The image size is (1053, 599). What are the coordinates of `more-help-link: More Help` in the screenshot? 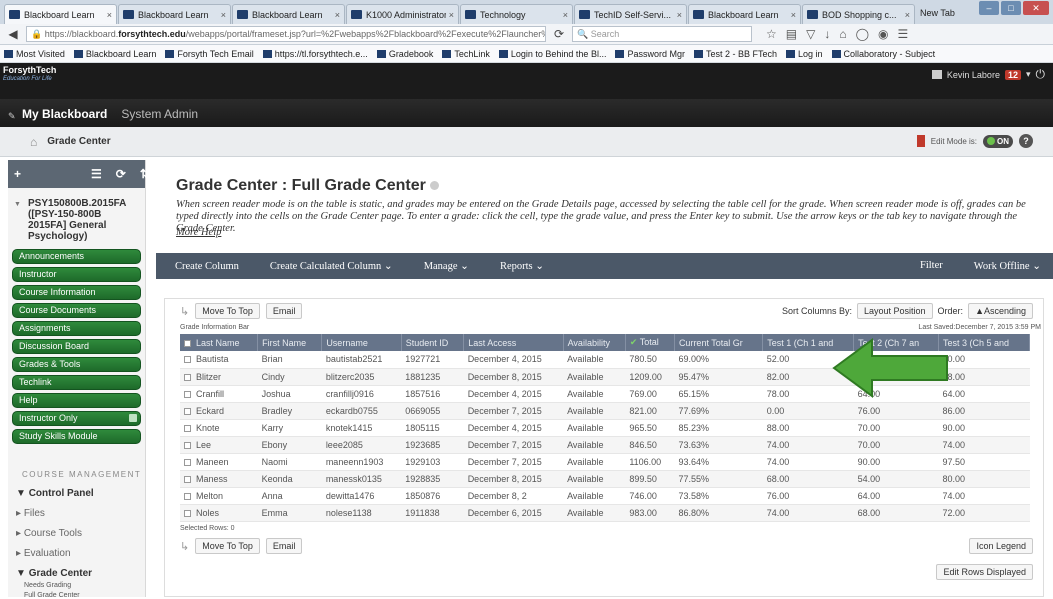 It's located at (198, 232).